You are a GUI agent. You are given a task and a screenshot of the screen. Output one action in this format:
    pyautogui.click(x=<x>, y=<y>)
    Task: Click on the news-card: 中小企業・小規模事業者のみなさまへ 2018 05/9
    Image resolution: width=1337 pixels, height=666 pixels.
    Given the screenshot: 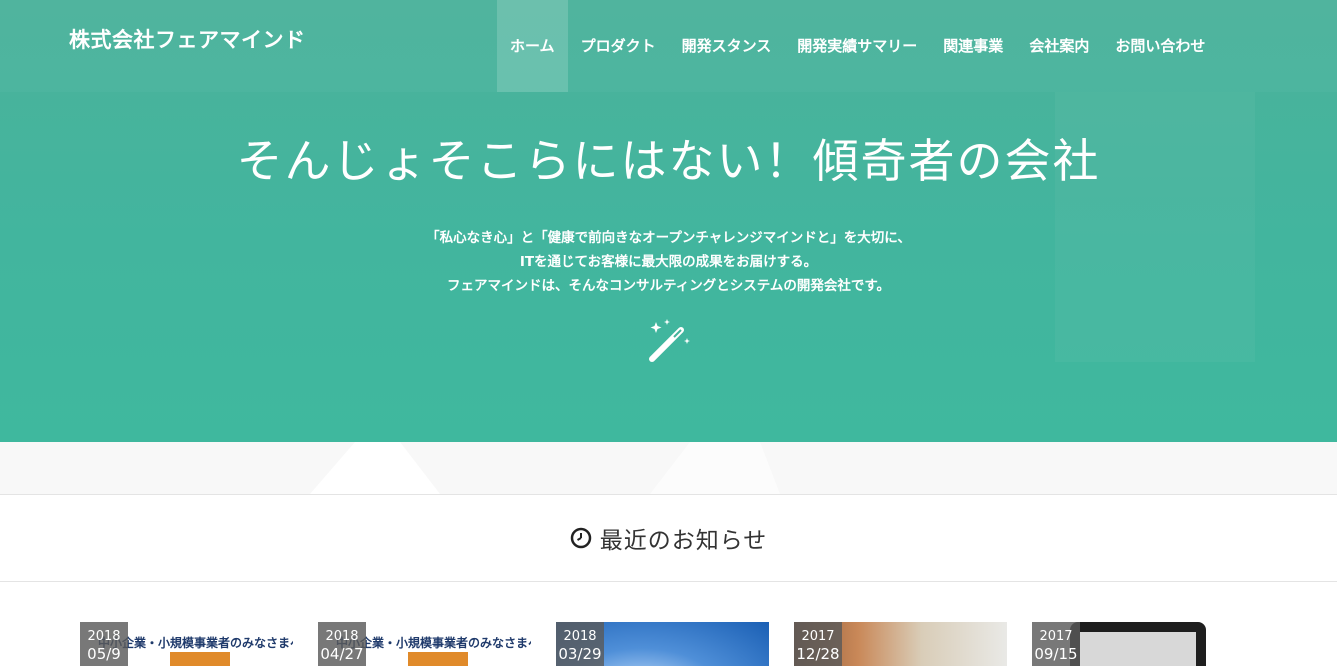 What is the action you would take?
    pyautogui.click(x=186, y=644)
    